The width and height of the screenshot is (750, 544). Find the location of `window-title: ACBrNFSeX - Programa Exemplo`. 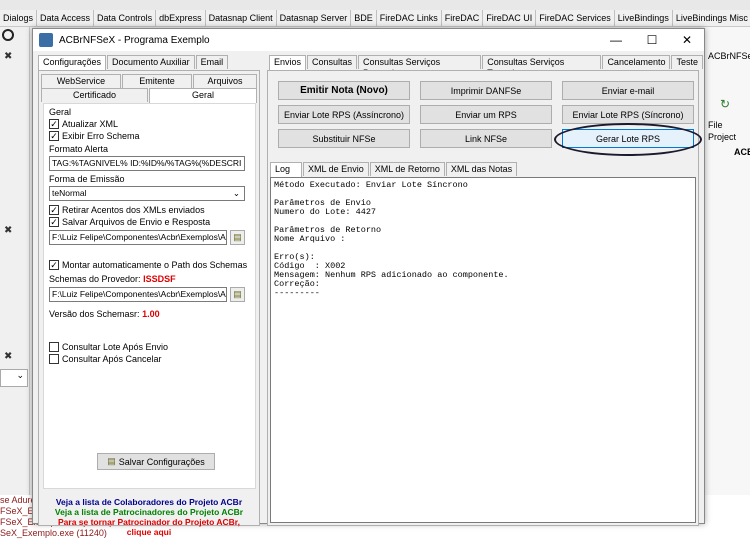

window-title: ACBrNFSeX - Programa Exemplo is located at coordinates (134, 40).